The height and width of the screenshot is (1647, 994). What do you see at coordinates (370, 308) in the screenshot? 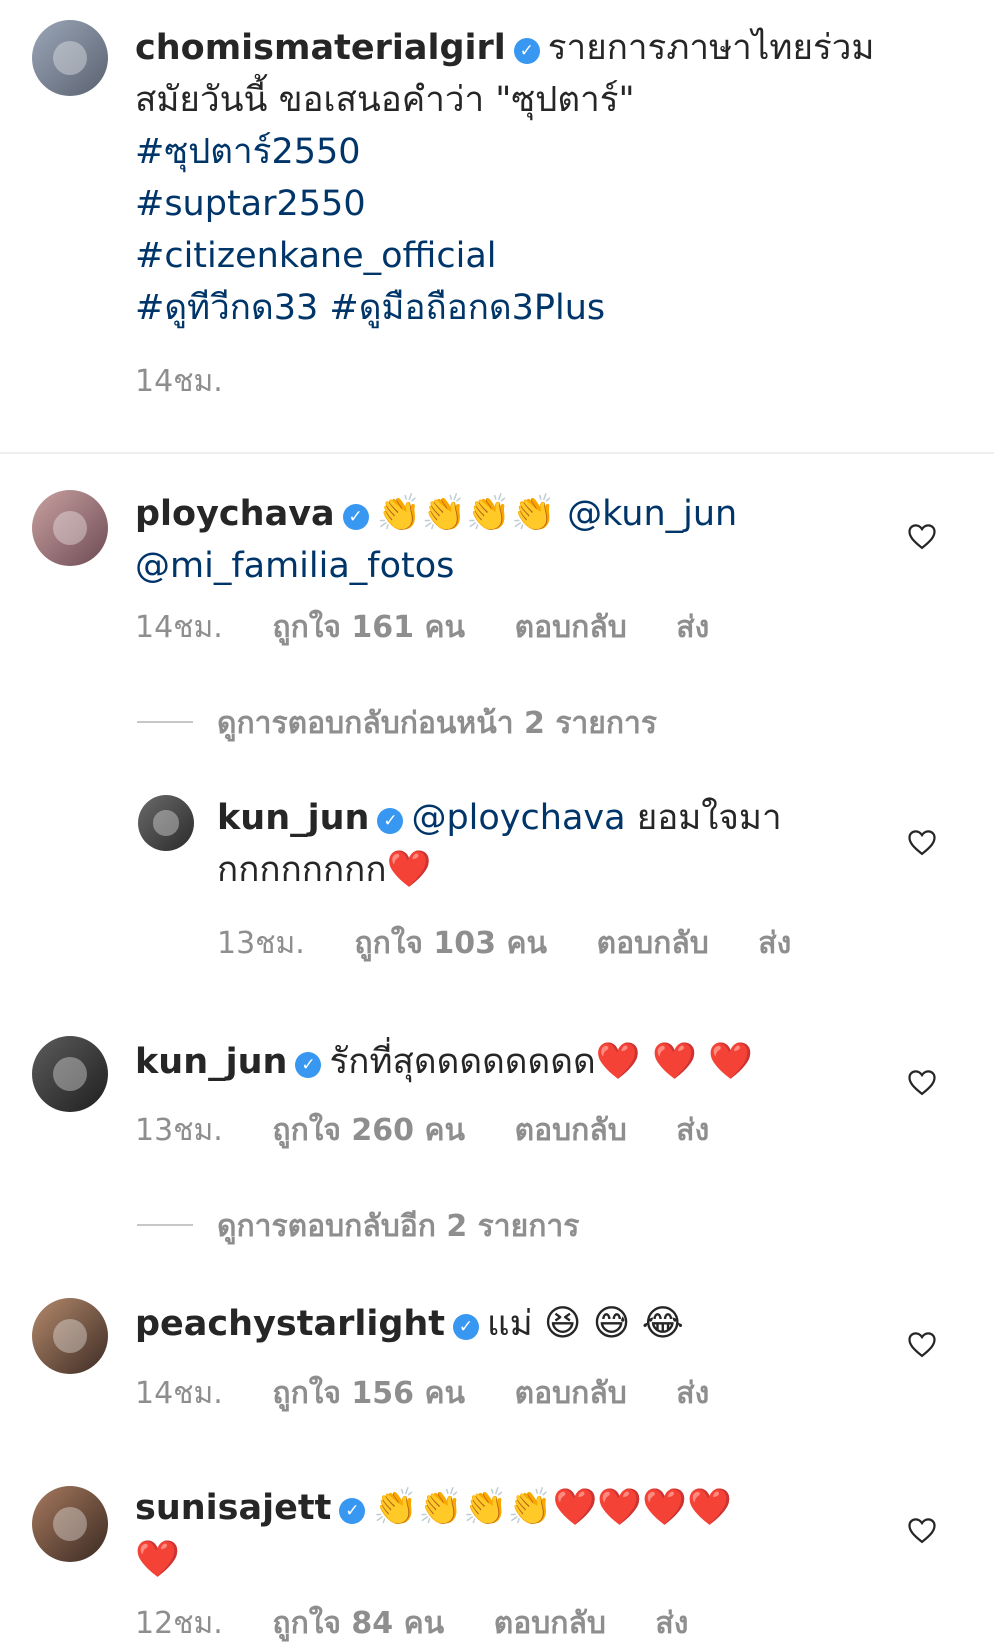
I see `hashtag-link: #ดูทีวีกด33 #ดูมือถือกด3Plus` at bounding box center [370, 308].